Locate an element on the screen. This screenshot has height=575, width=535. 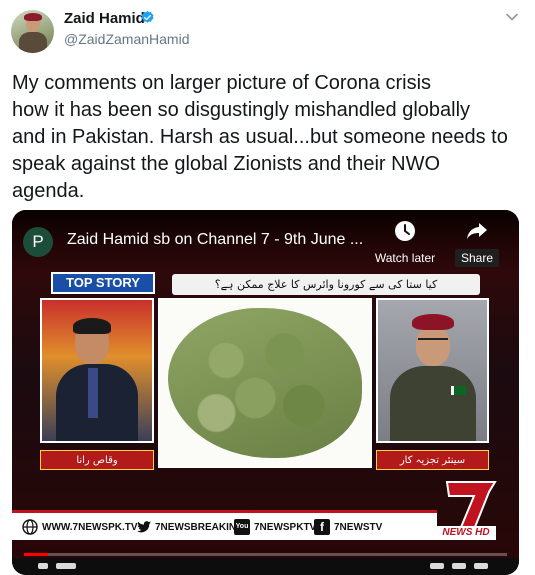
user-handle: @ZaidZamanHamid is located at coordinates (126, 39).